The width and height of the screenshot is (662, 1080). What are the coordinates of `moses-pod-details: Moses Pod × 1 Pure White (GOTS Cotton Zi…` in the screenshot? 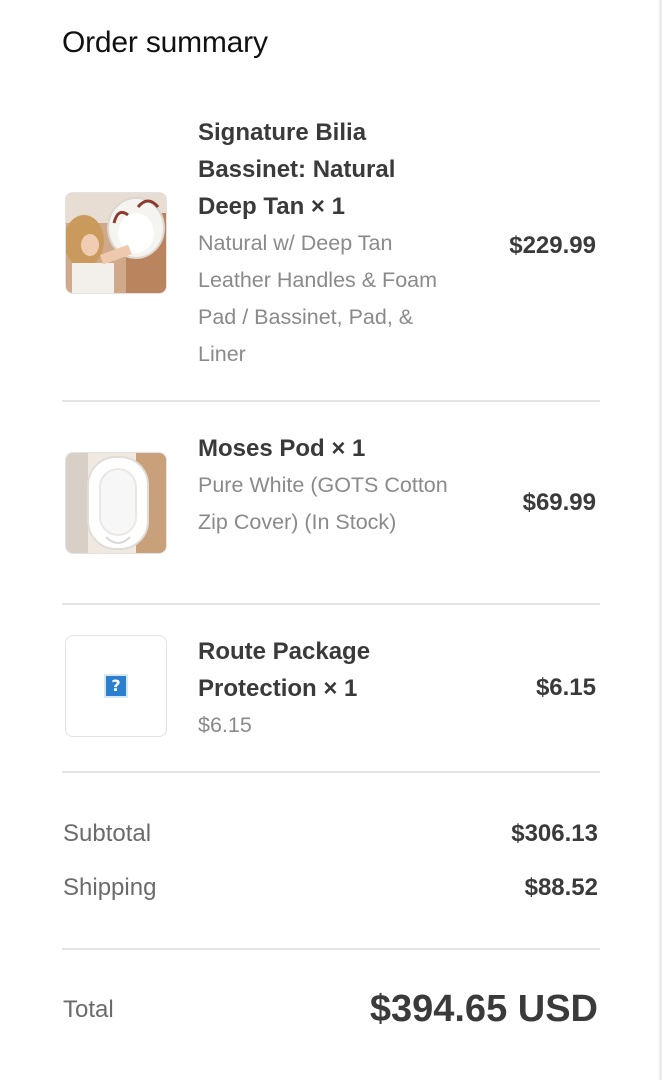 It's located at (323, 485).